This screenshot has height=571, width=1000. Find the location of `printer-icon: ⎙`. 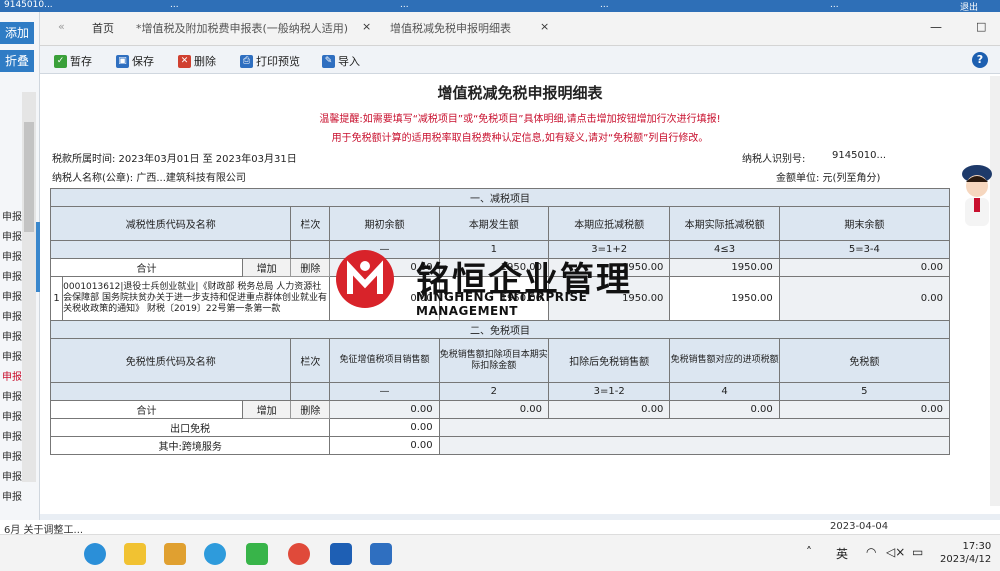

printer-icon: ⎙ is located at coordinates (246, 61).